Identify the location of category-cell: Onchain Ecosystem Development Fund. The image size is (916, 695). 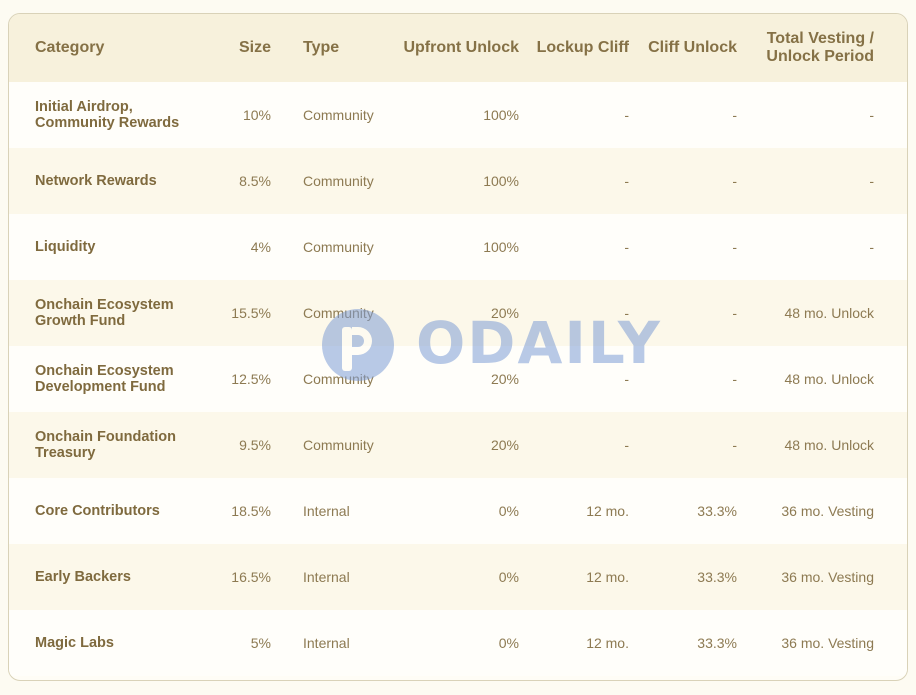
(109, 379).